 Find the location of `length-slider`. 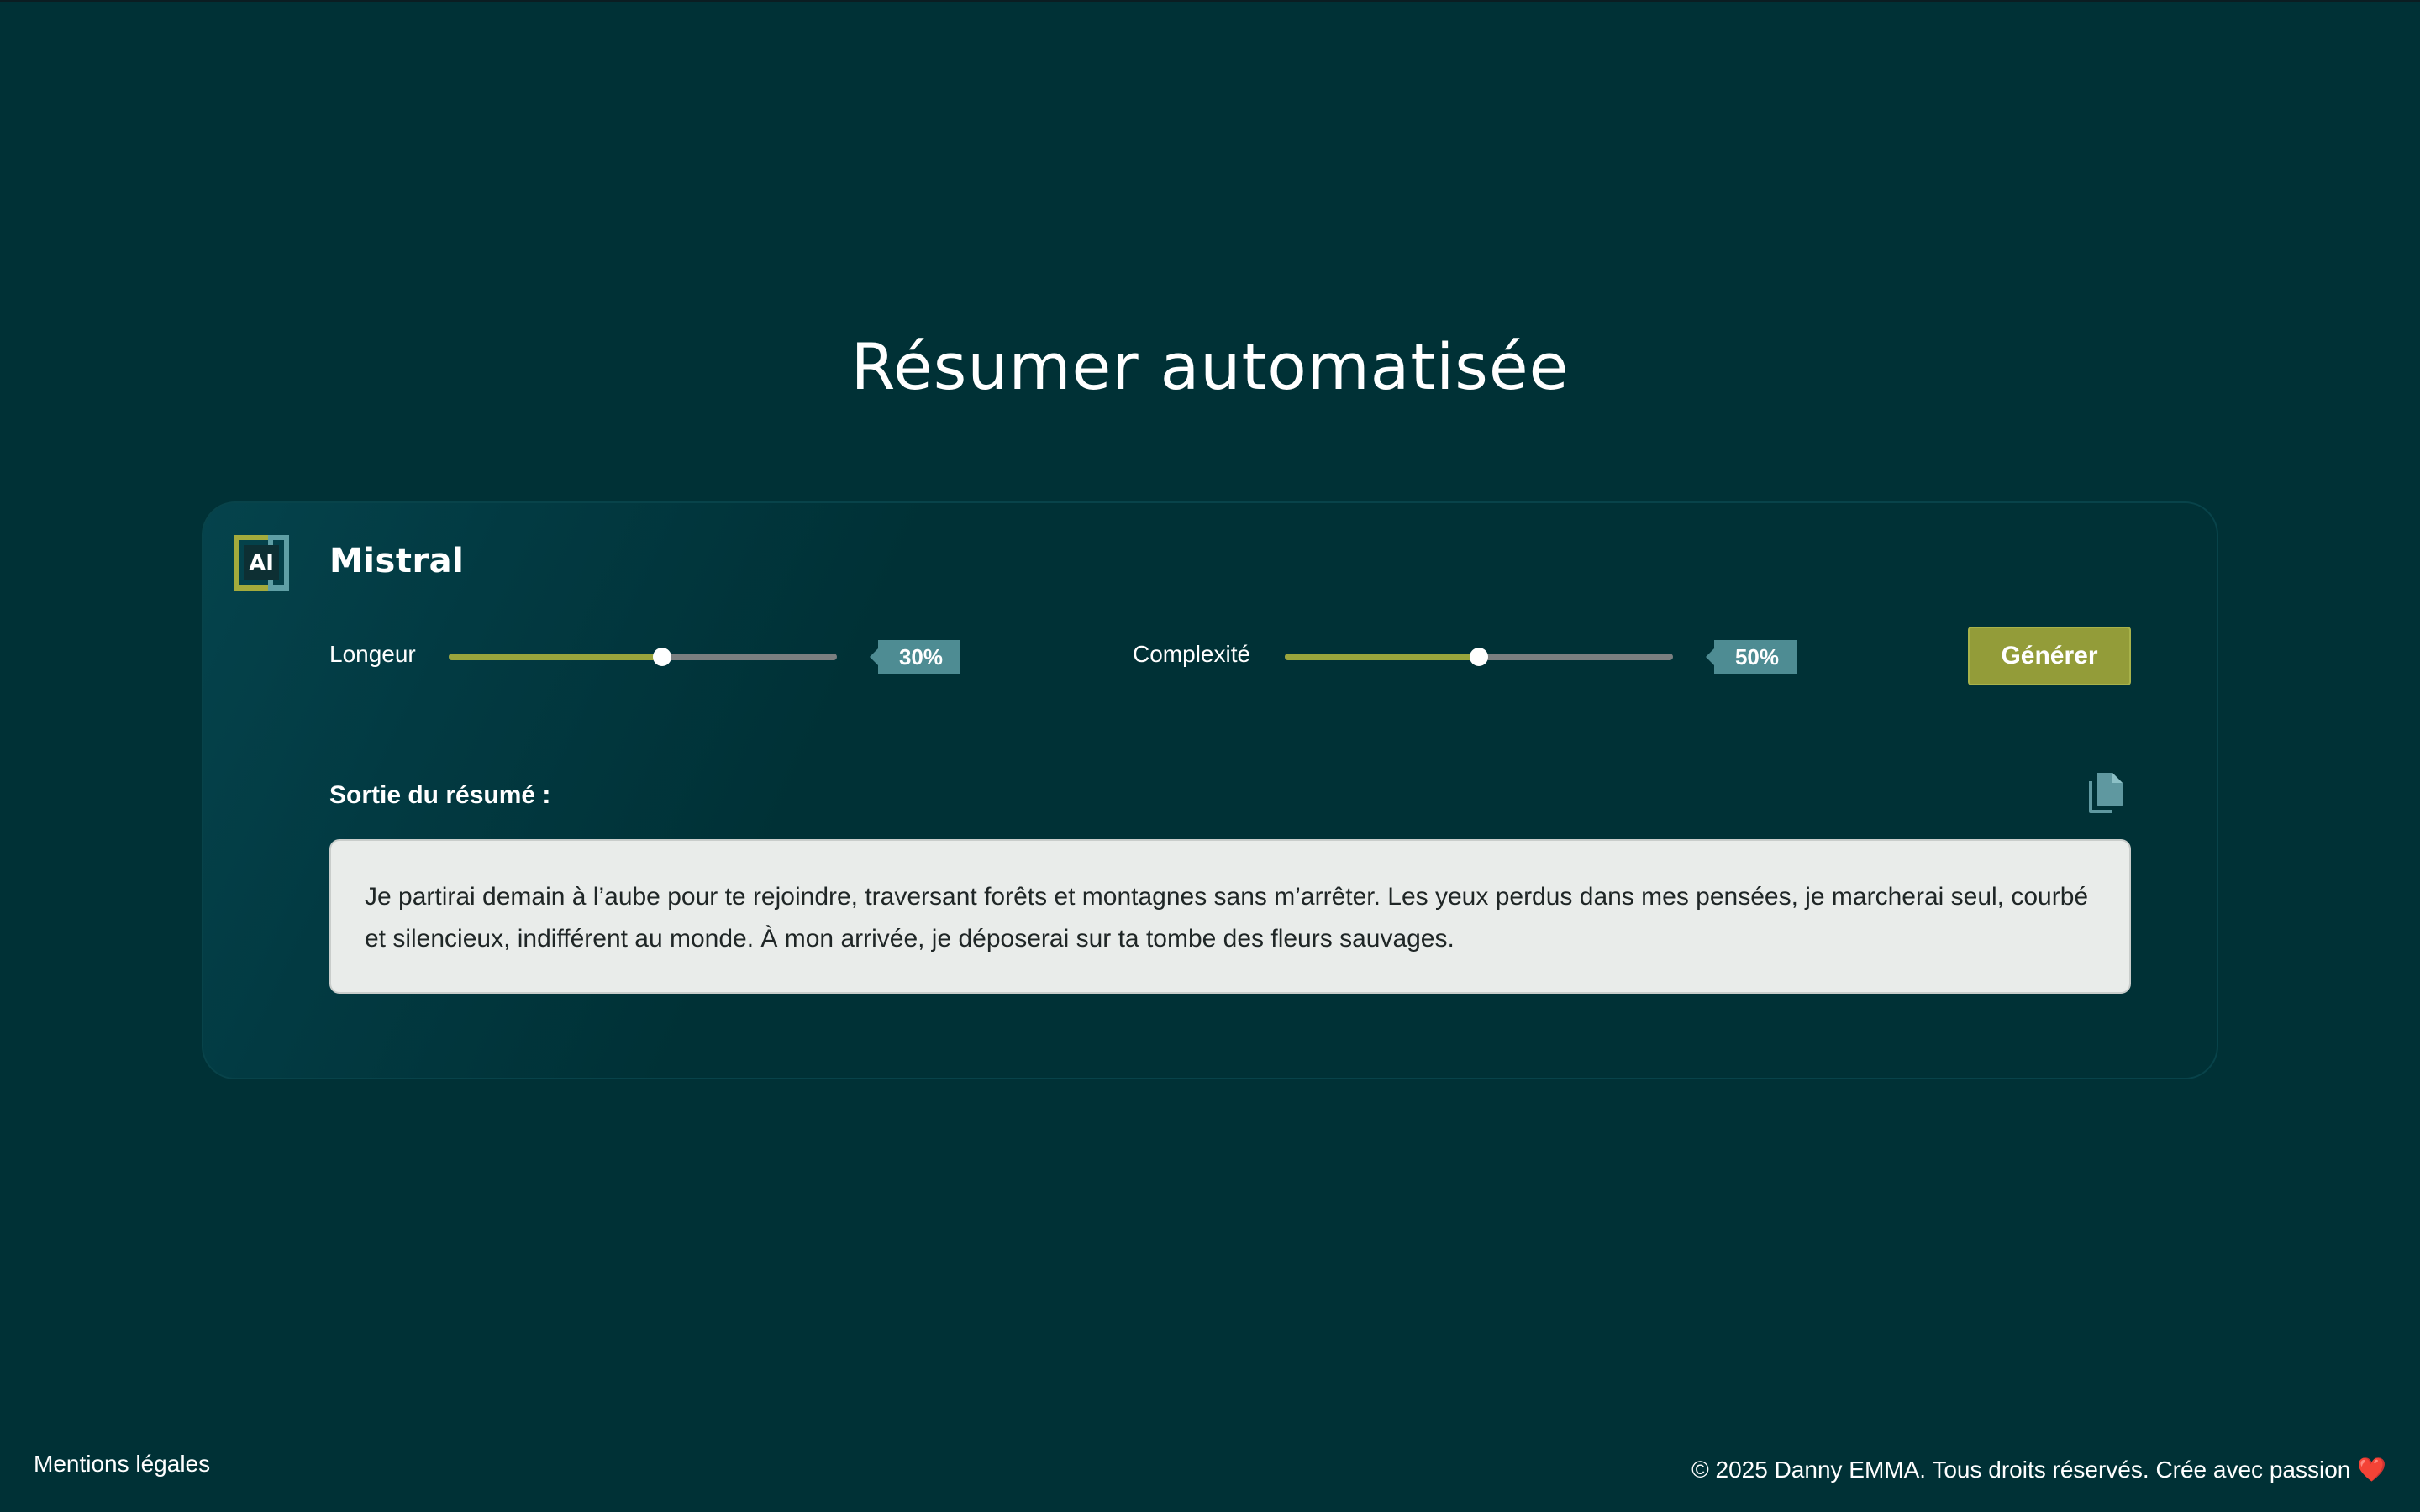

length-slider is located at coordinates (643, 656).